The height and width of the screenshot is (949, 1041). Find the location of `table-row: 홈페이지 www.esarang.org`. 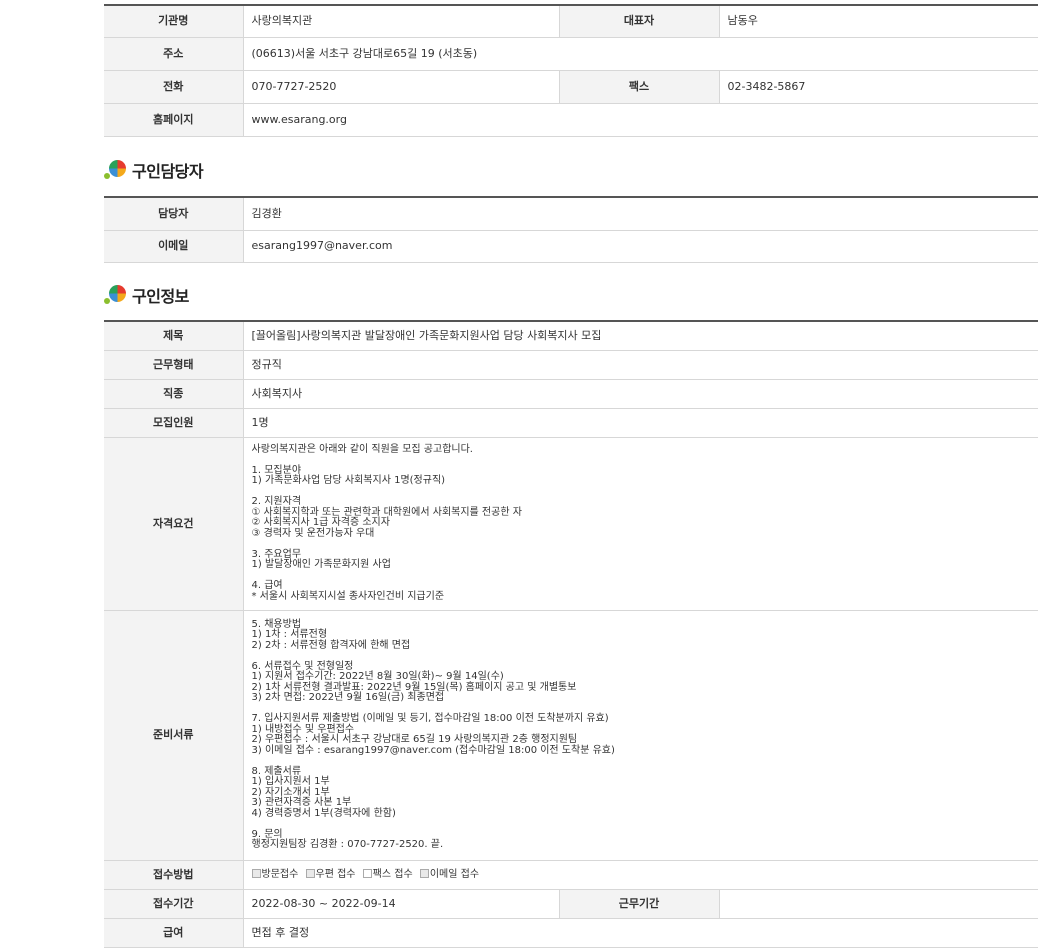

table-row: 홈페이지 www.esarang.org is located at coordinates (571, 120).